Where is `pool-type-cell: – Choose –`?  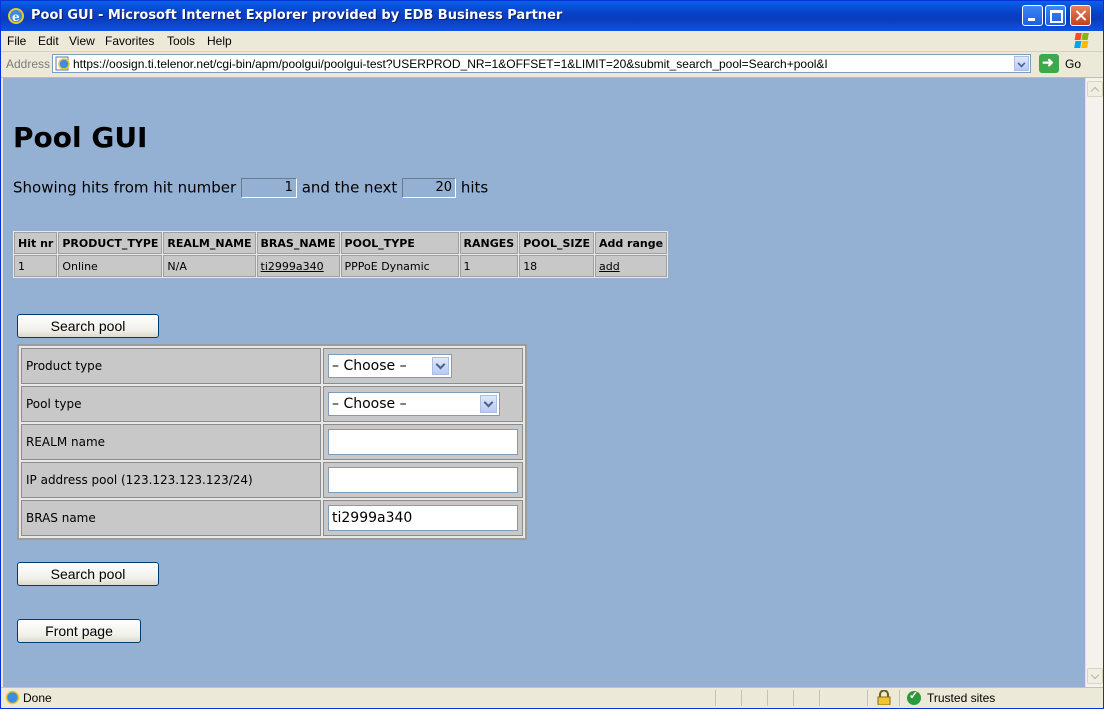
pool-type-cell: – Choose – is located at coordinates (423, 404).